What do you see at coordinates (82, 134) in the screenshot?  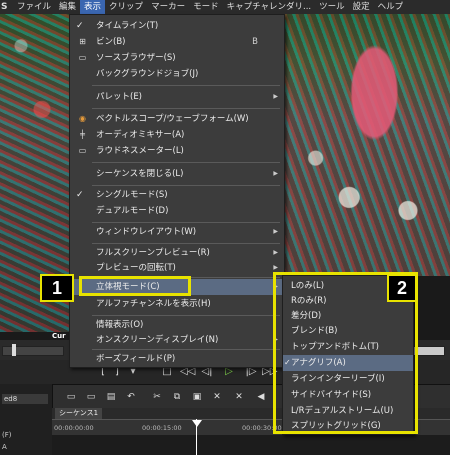 I see `audio-mixer-icon: ╪` at bounding box center [82, 134].